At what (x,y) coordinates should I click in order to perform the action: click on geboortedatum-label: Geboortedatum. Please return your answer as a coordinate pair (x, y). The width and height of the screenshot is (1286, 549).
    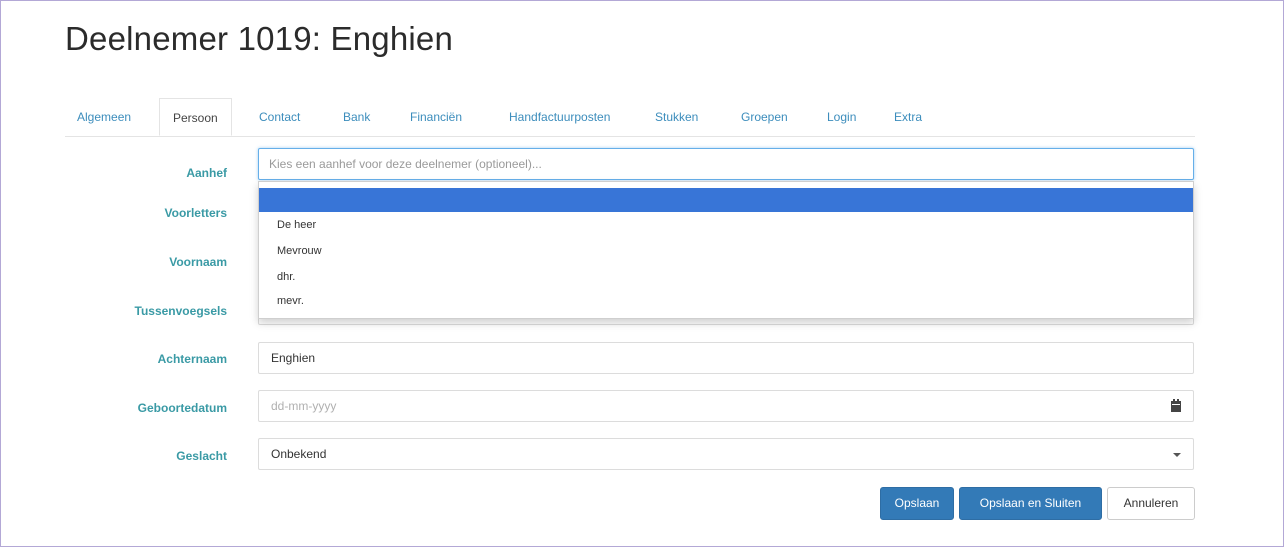
    Looking at the image, I should click on (182, 408).